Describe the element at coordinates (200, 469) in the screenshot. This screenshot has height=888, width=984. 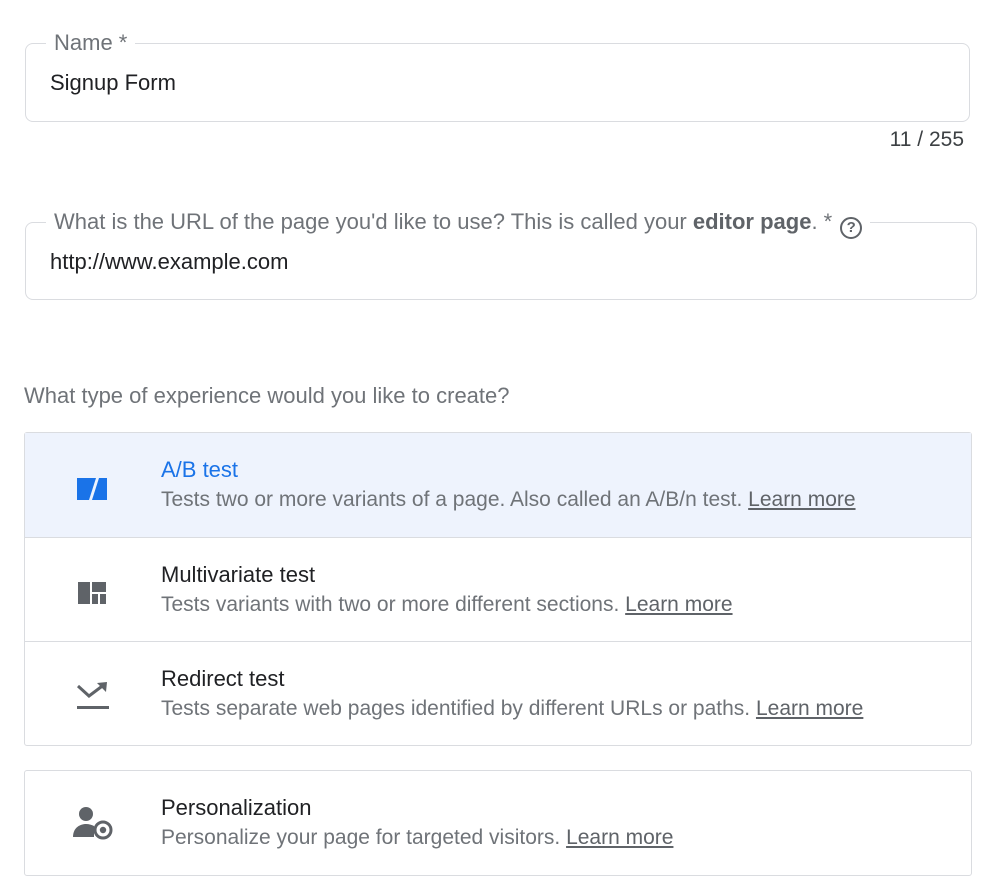
I see `option-title: A/B test` at that location.